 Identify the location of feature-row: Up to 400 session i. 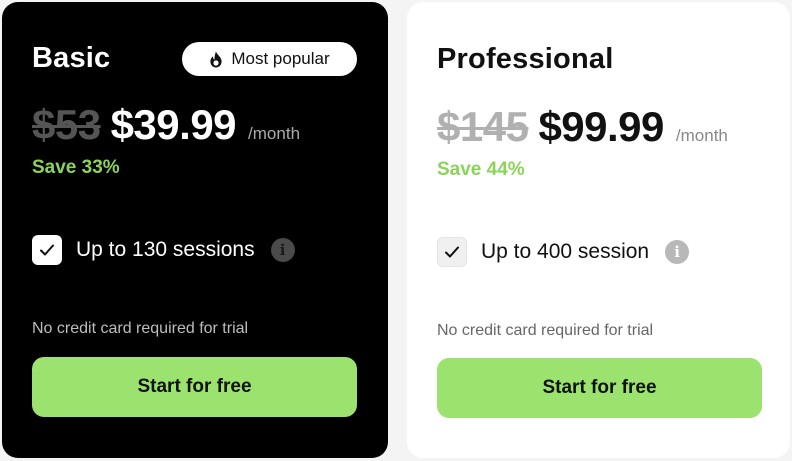
(563, 252).